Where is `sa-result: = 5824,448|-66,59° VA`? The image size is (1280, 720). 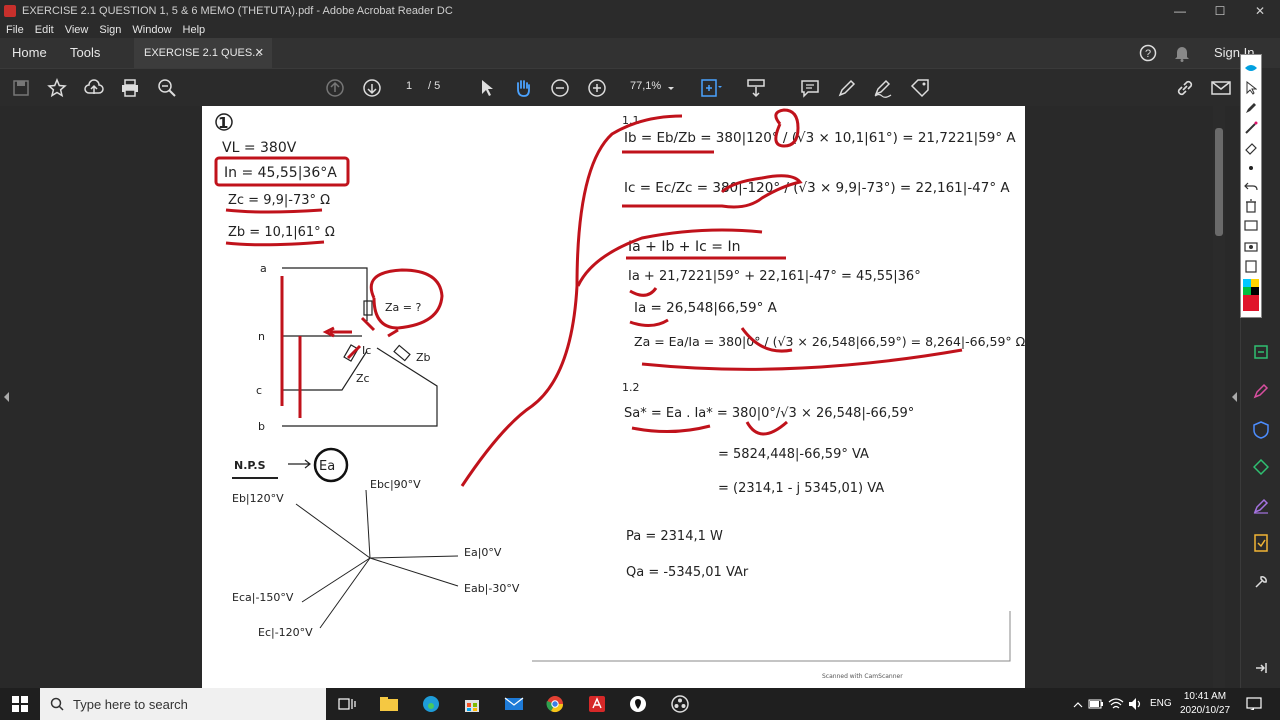 sa-result: = 5824,448|-66,59° VA is located at coordinates (793, 454).